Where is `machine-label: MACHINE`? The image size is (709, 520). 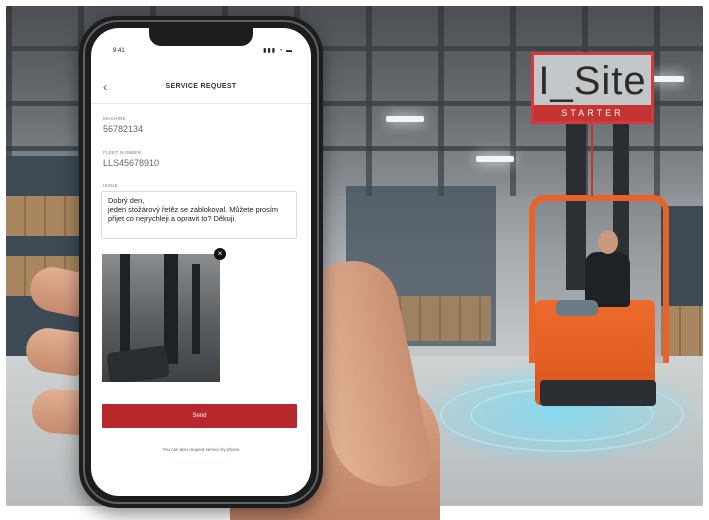 machine-label: MACHINE is located at coordinates (114, 118).